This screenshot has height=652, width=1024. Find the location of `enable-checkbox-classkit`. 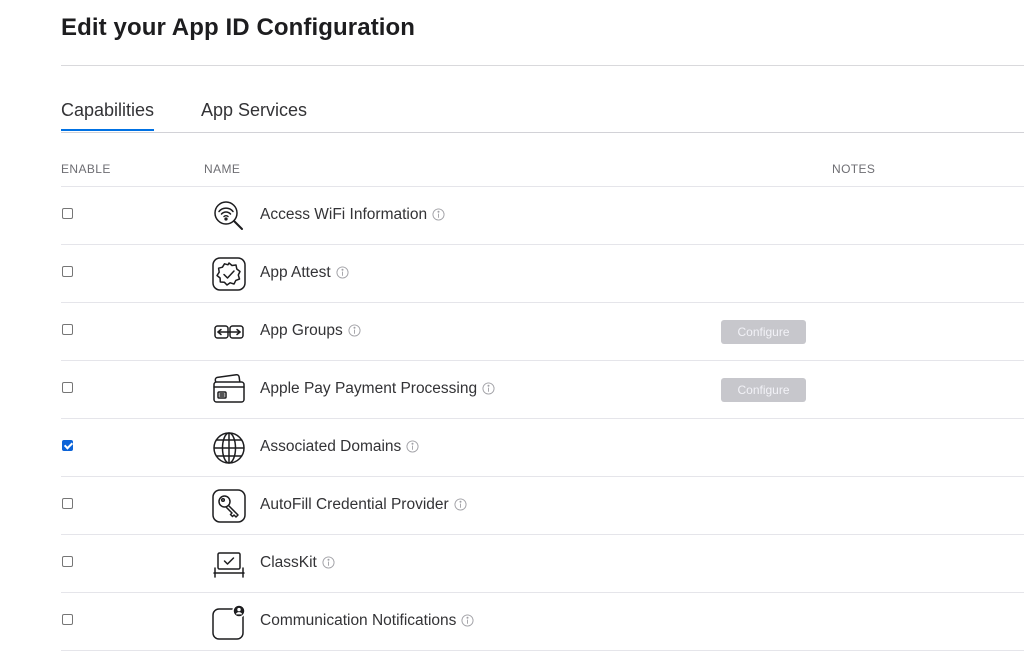

enable-checkbox-classkit is located at coordinates (67, 561).